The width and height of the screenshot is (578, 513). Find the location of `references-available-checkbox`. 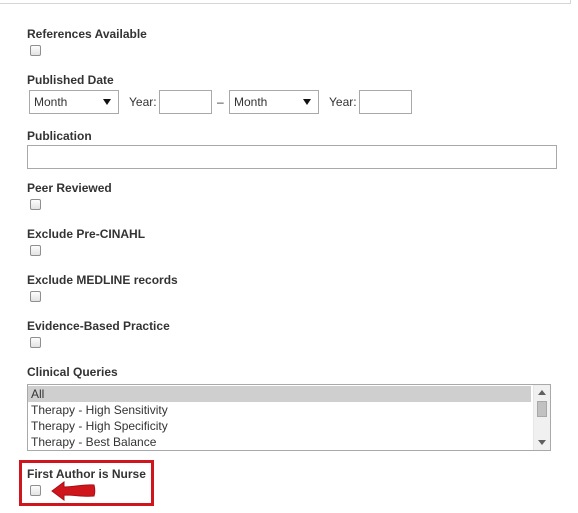

references-available-checkbox is located at coordinates (35, 50).